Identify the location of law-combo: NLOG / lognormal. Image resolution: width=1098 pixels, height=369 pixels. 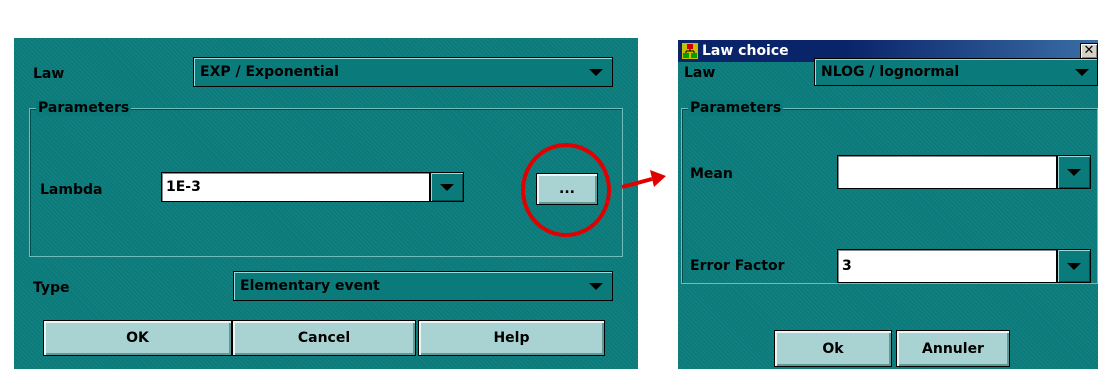
(956, 72).